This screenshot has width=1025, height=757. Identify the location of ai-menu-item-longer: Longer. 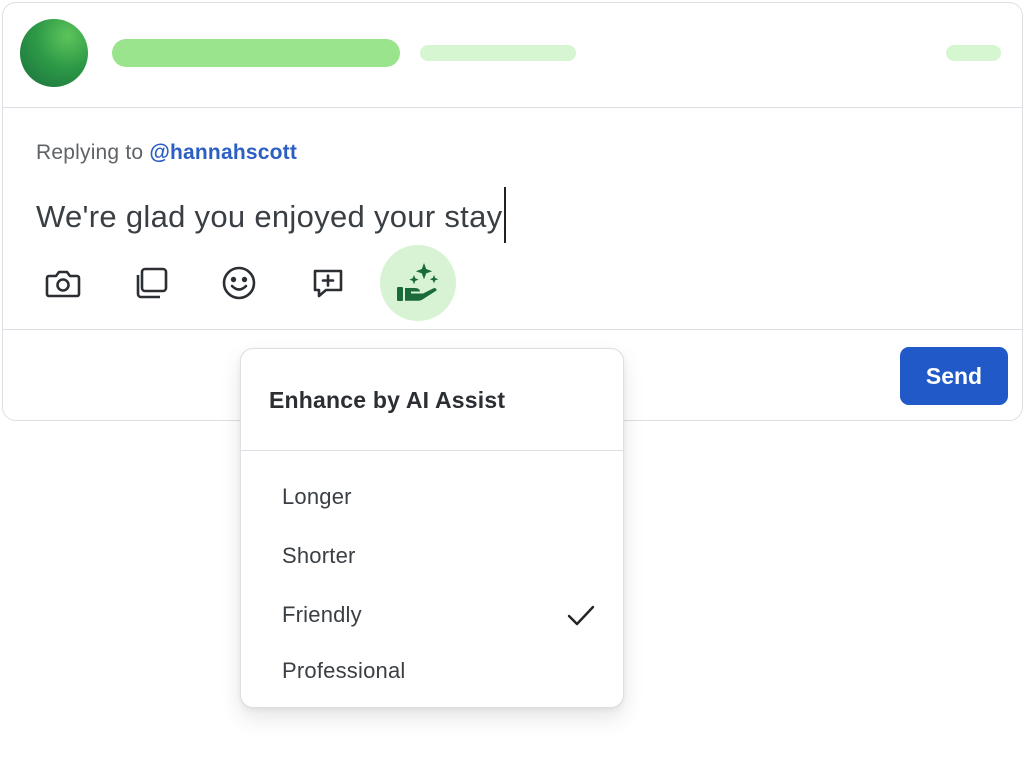
(432, 498).